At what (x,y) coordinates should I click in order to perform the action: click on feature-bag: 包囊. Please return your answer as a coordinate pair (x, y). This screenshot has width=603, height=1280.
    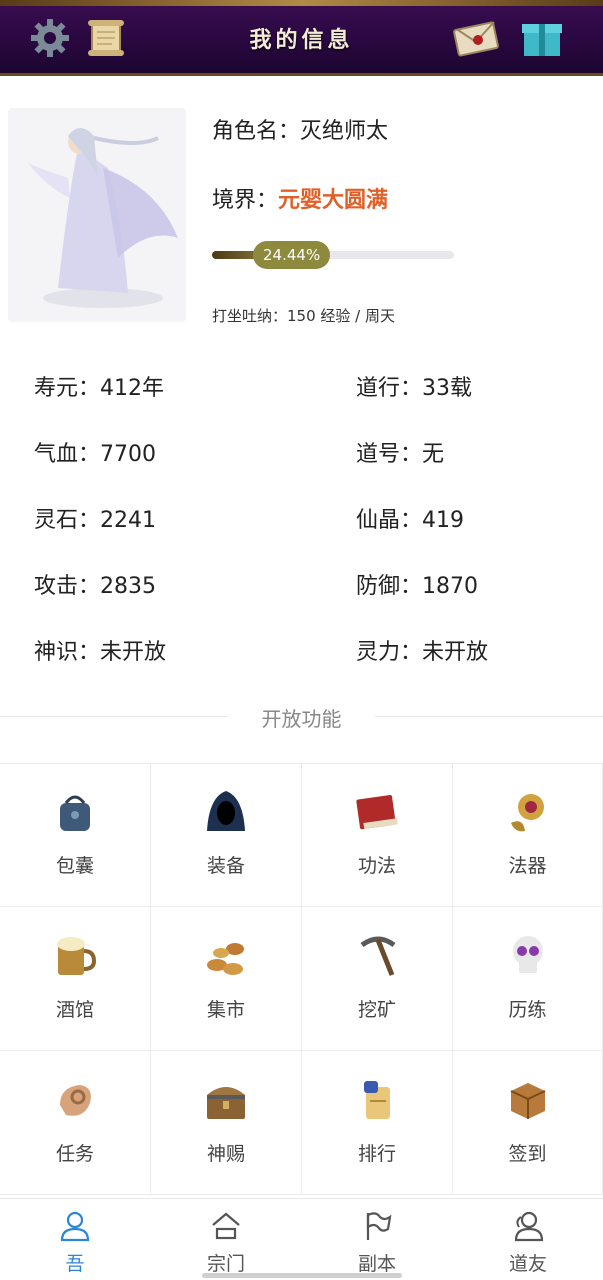
    Looking at the image, I should click on (75, 835).